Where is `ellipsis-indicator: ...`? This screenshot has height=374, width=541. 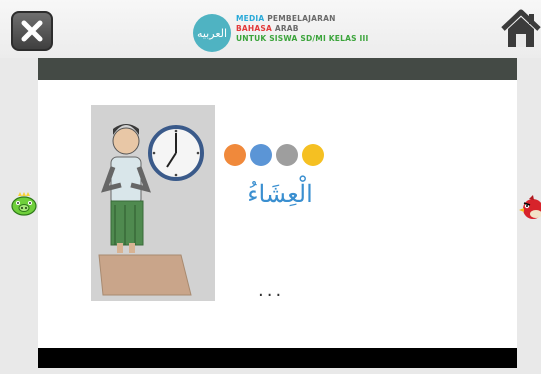
ellipsis-indicator: ... is located at coordinates (271, 290).